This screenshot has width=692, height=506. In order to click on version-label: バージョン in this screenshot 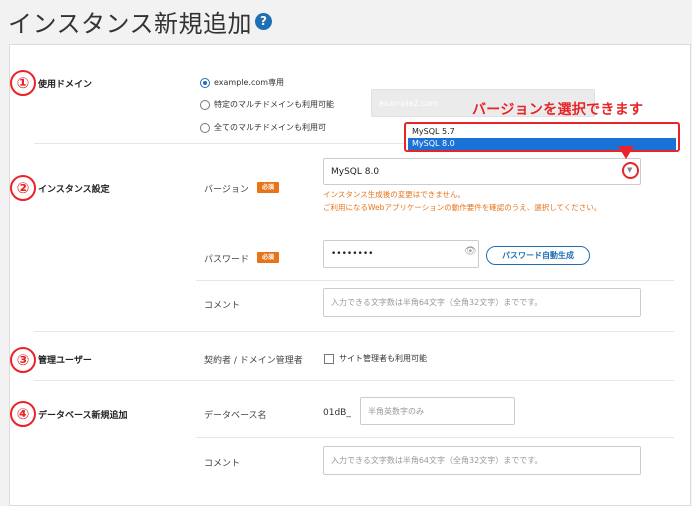, I will do `click(226, 190)`.